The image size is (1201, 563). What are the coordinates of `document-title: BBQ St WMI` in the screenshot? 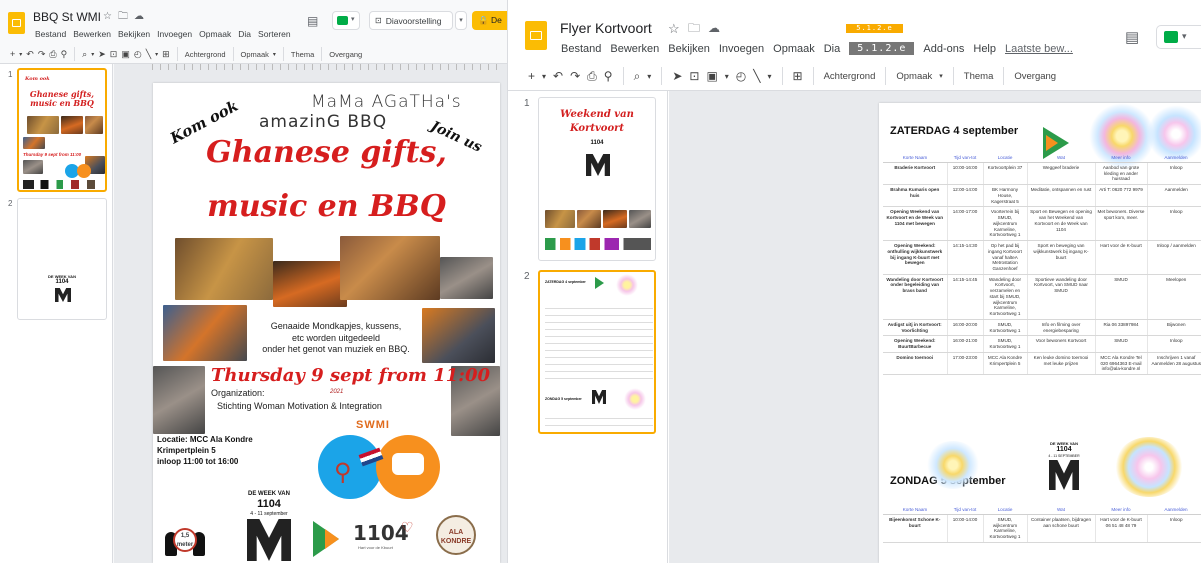 It's located at (67, 17).